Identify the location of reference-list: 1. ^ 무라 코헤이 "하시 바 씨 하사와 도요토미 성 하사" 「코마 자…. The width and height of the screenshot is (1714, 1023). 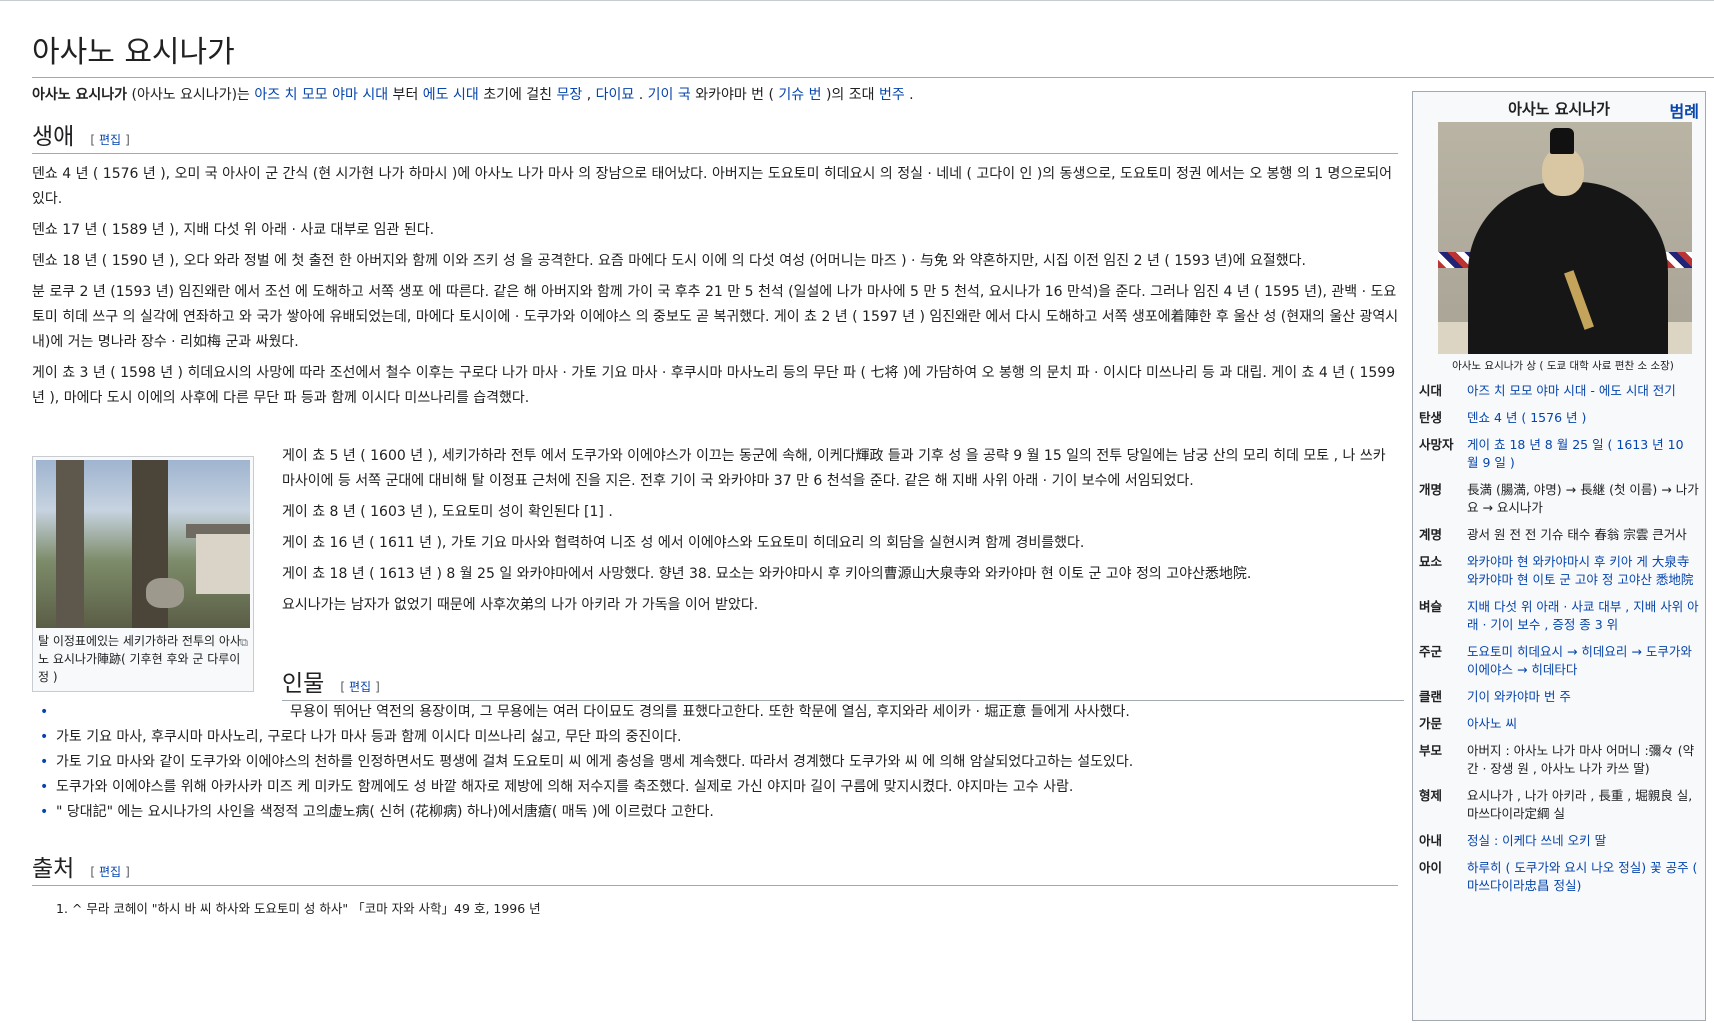
(730, 907).